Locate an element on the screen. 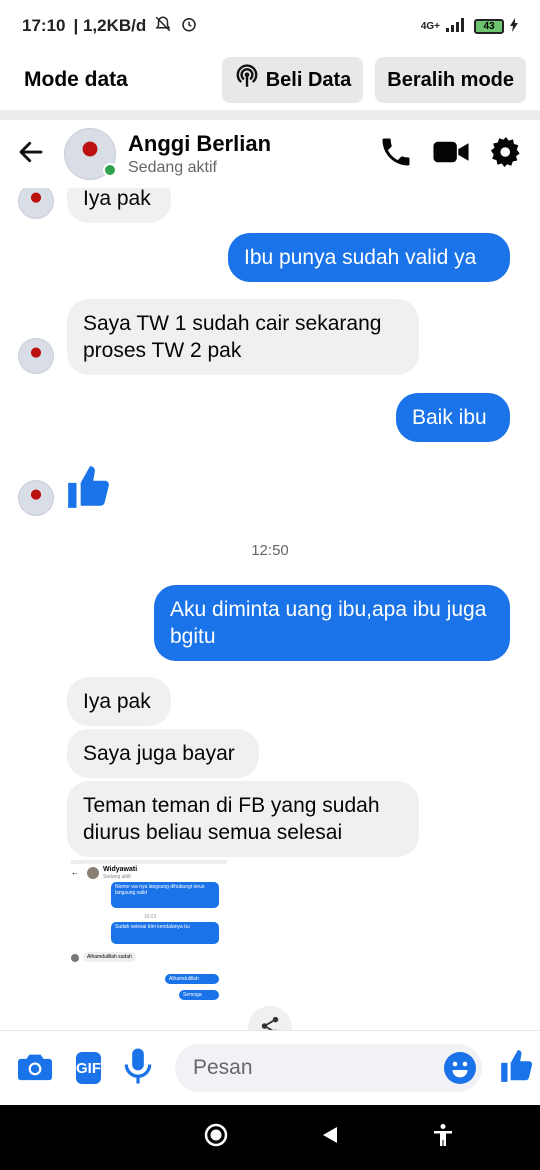  data-mode-bar: Mode data Beli Data Beralih mode is located at coordinates (270, 80).